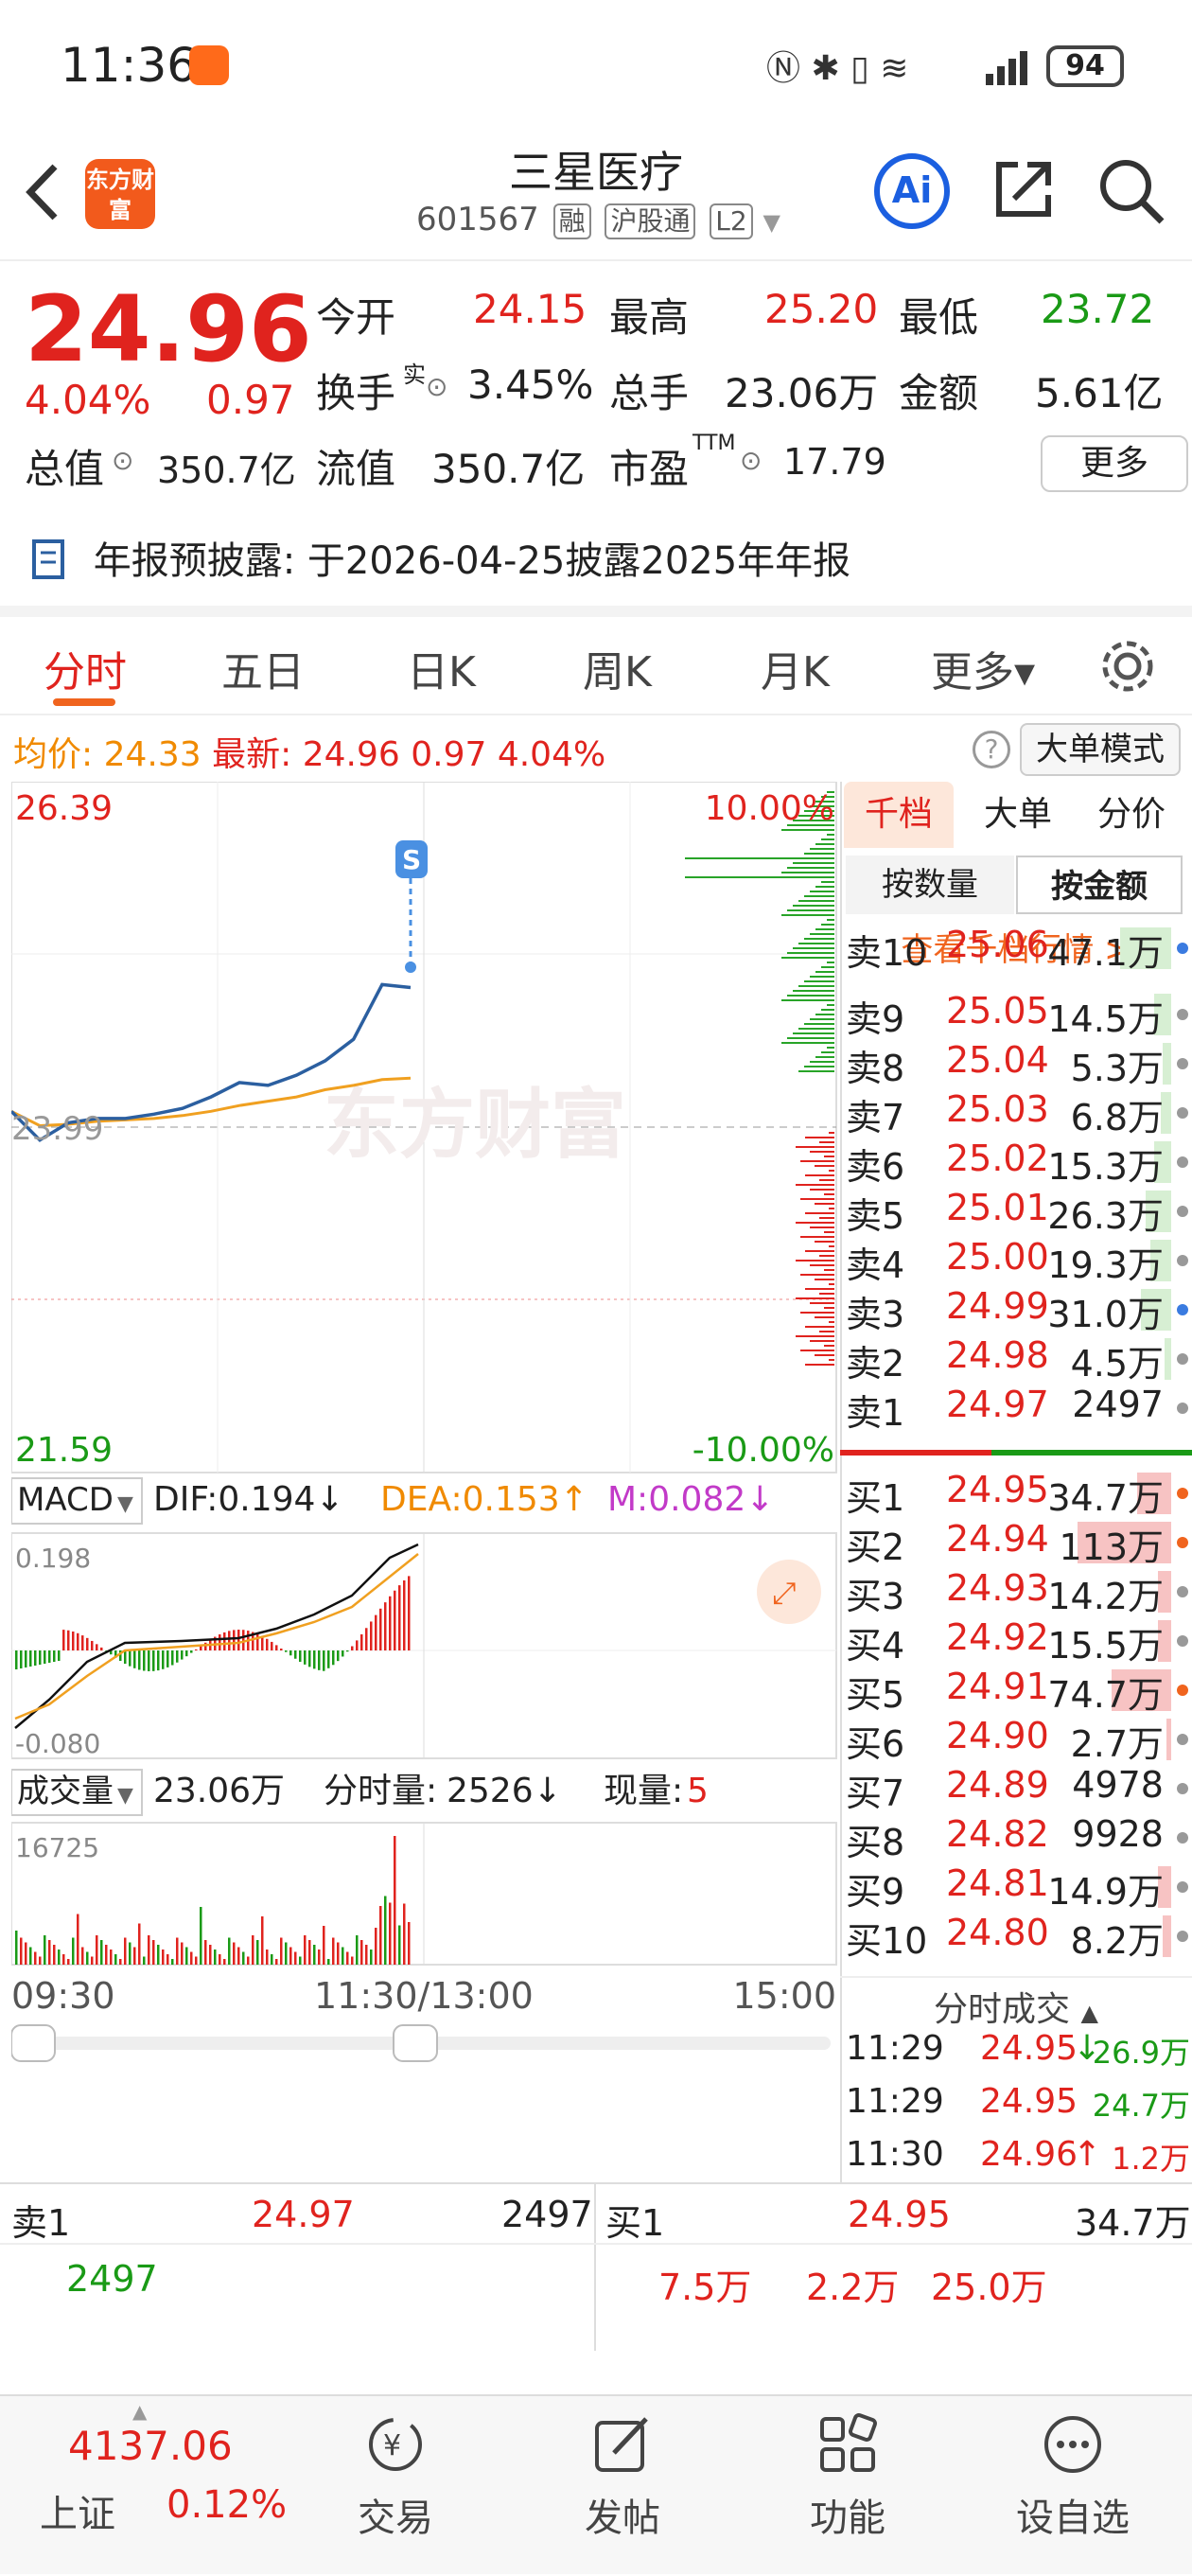 This screenshot has height=2576, width=1192. I want to click on help-icon: ?, so click(991, 749).